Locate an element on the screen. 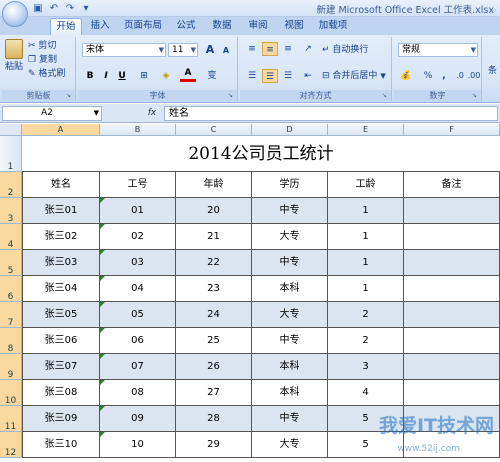  row-header-8: 8 is located at coordinates (11, 341).